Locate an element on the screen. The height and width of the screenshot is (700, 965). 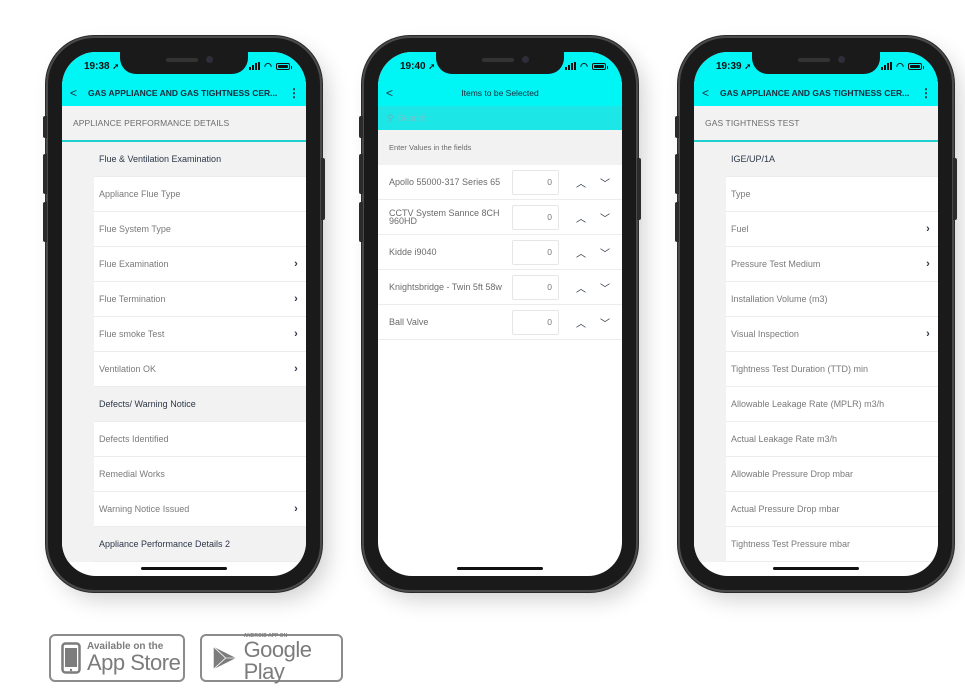
list-group-header: Defects/ Warning Notice is located at coordinates (184, 404).